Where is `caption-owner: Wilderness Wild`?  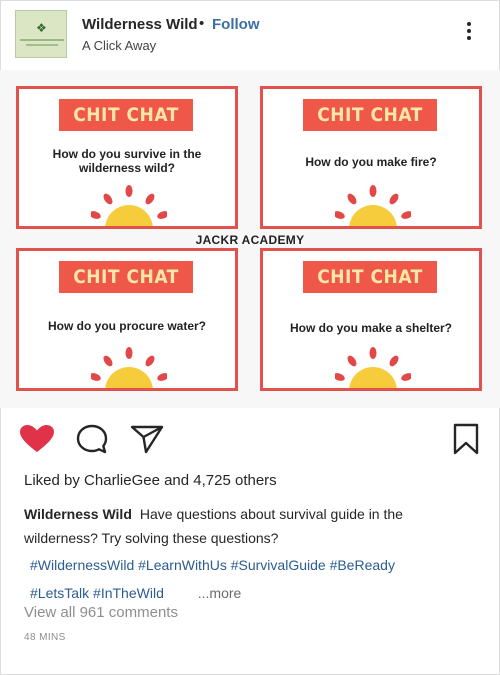
caption-owner: Wilderness Wild is located at coordinates (78, 514).